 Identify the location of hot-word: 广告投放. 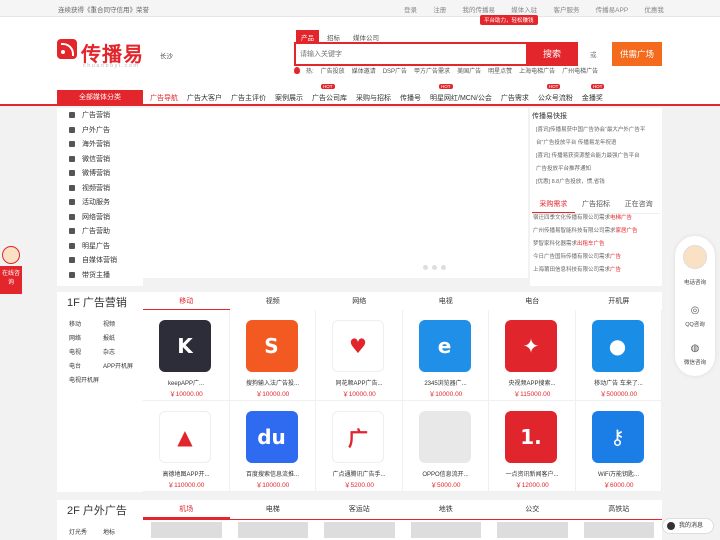
(333, 70).